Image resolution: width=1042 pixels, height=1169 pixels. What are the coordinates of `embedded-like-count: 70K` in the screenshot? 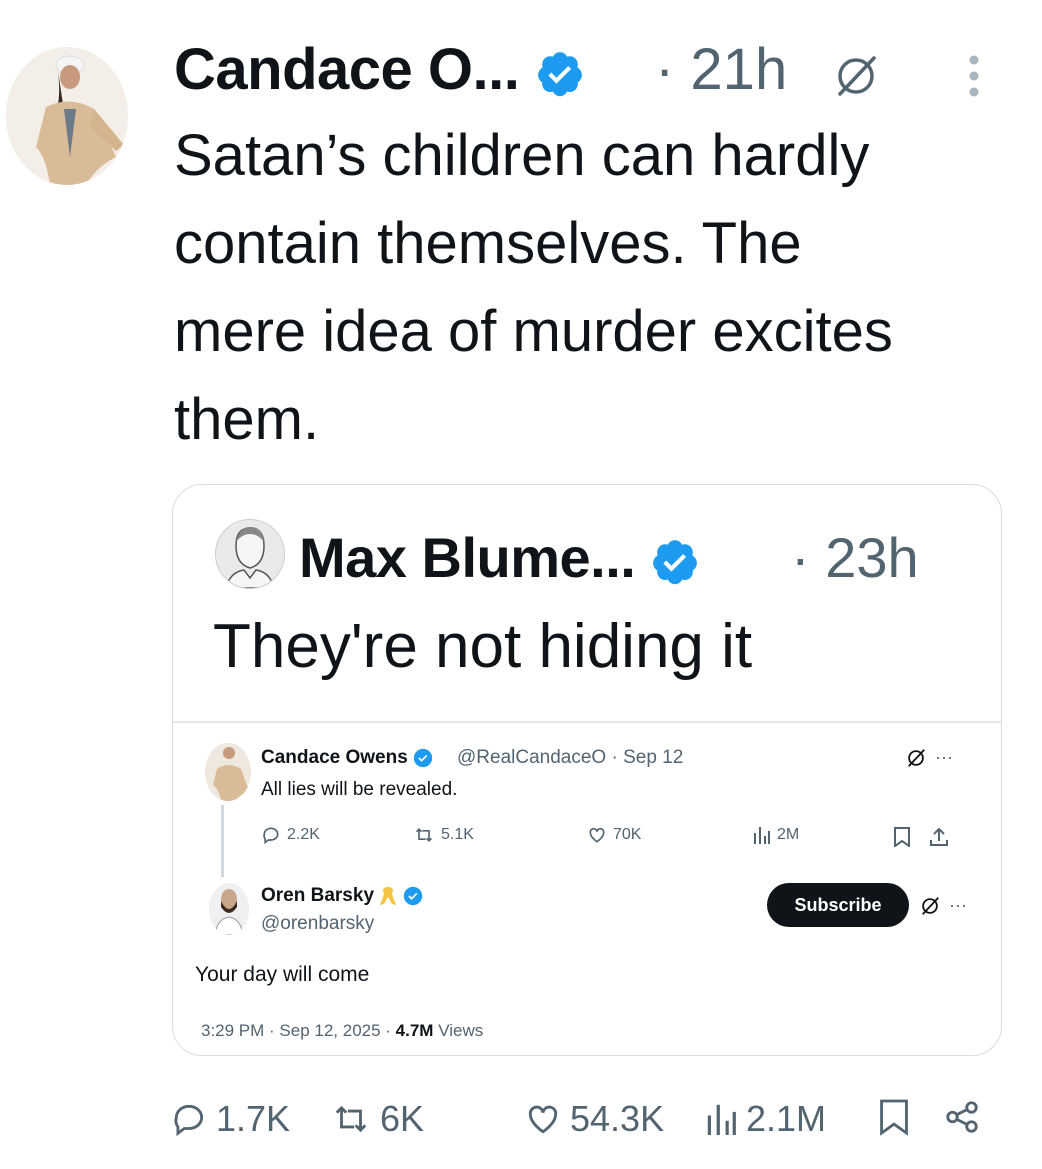 It's located at (614, 835).